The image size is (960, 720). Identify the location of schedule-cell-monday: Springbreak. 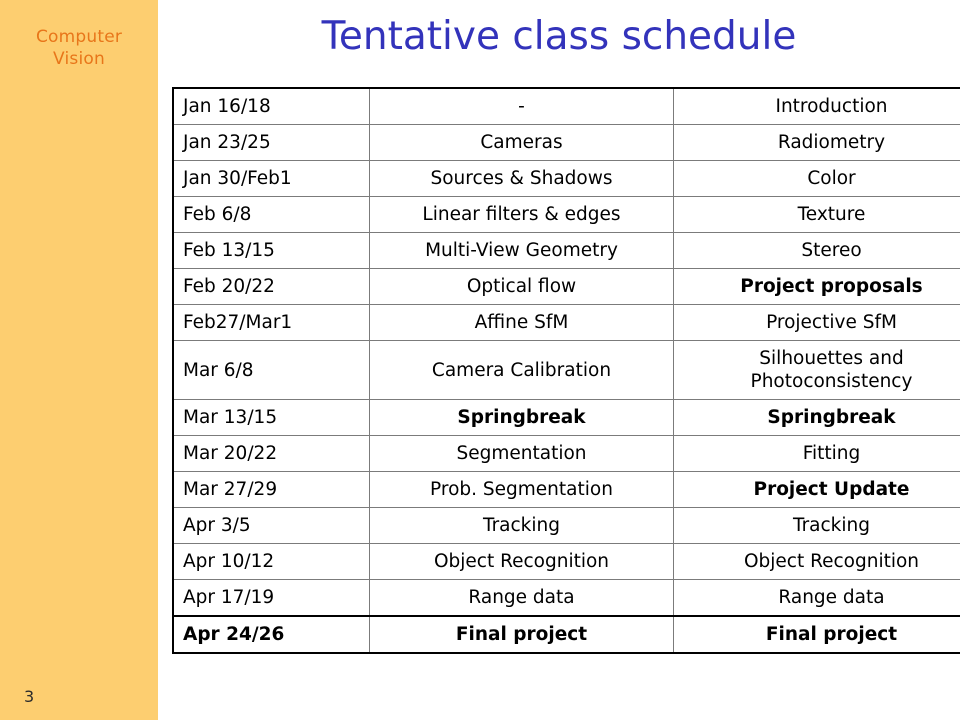
(521, 417).